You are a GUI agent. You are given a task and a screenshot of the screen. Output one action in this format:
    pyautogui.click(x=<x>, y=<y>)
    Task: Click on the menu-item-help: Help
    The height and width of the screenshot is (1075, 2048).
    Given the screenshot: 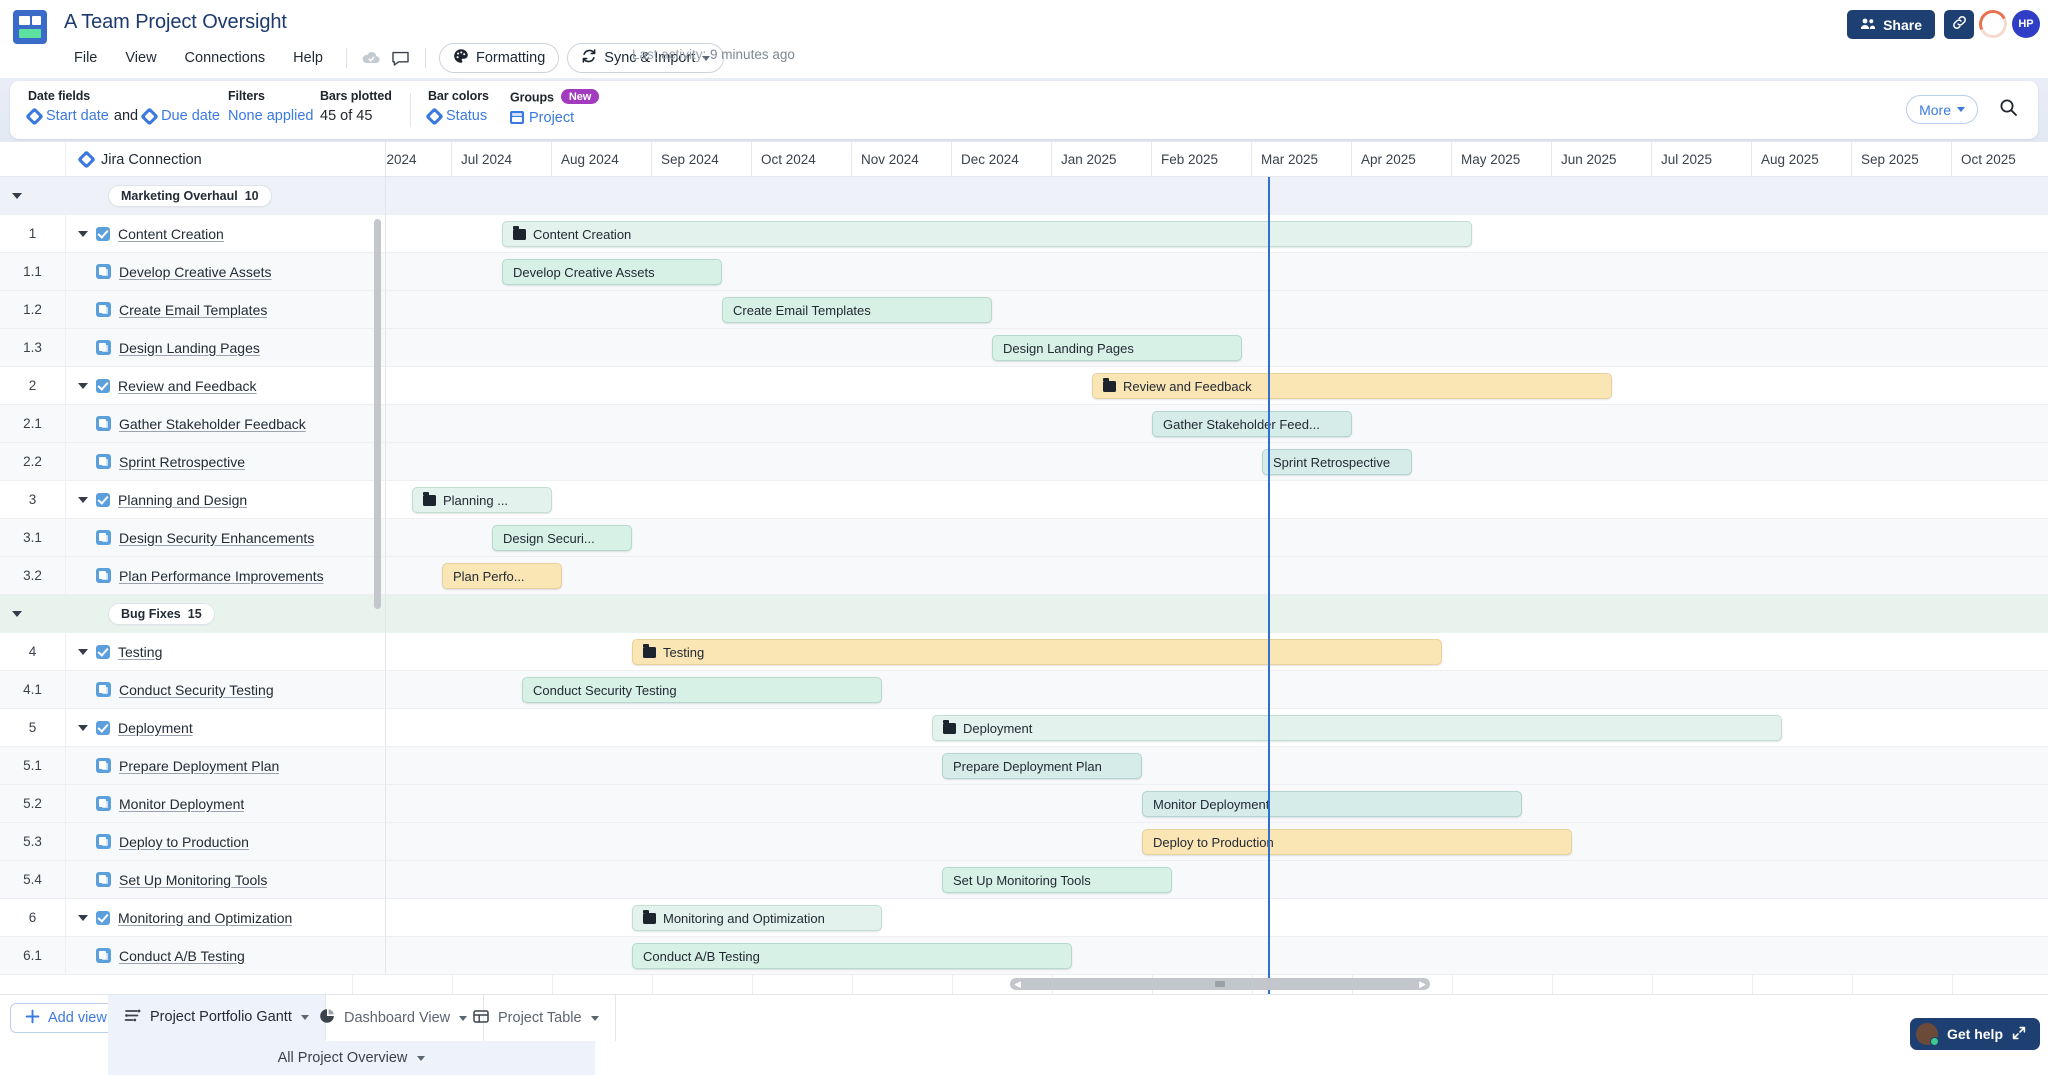 What is the action you would take?
    pyautogui.click(x=308, y=58)
    